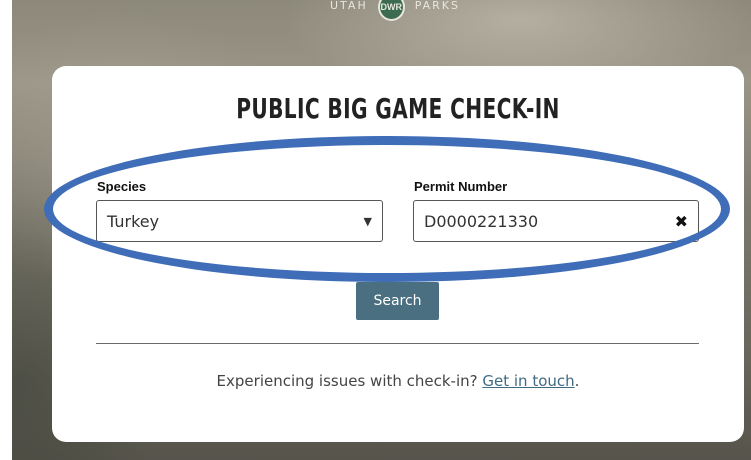 The height and width of the screenshot is (460, 751). What do you see at coordinates (122, 186) in the screenshot?
I see `species-label: Species` at bounding box center [122, 186].